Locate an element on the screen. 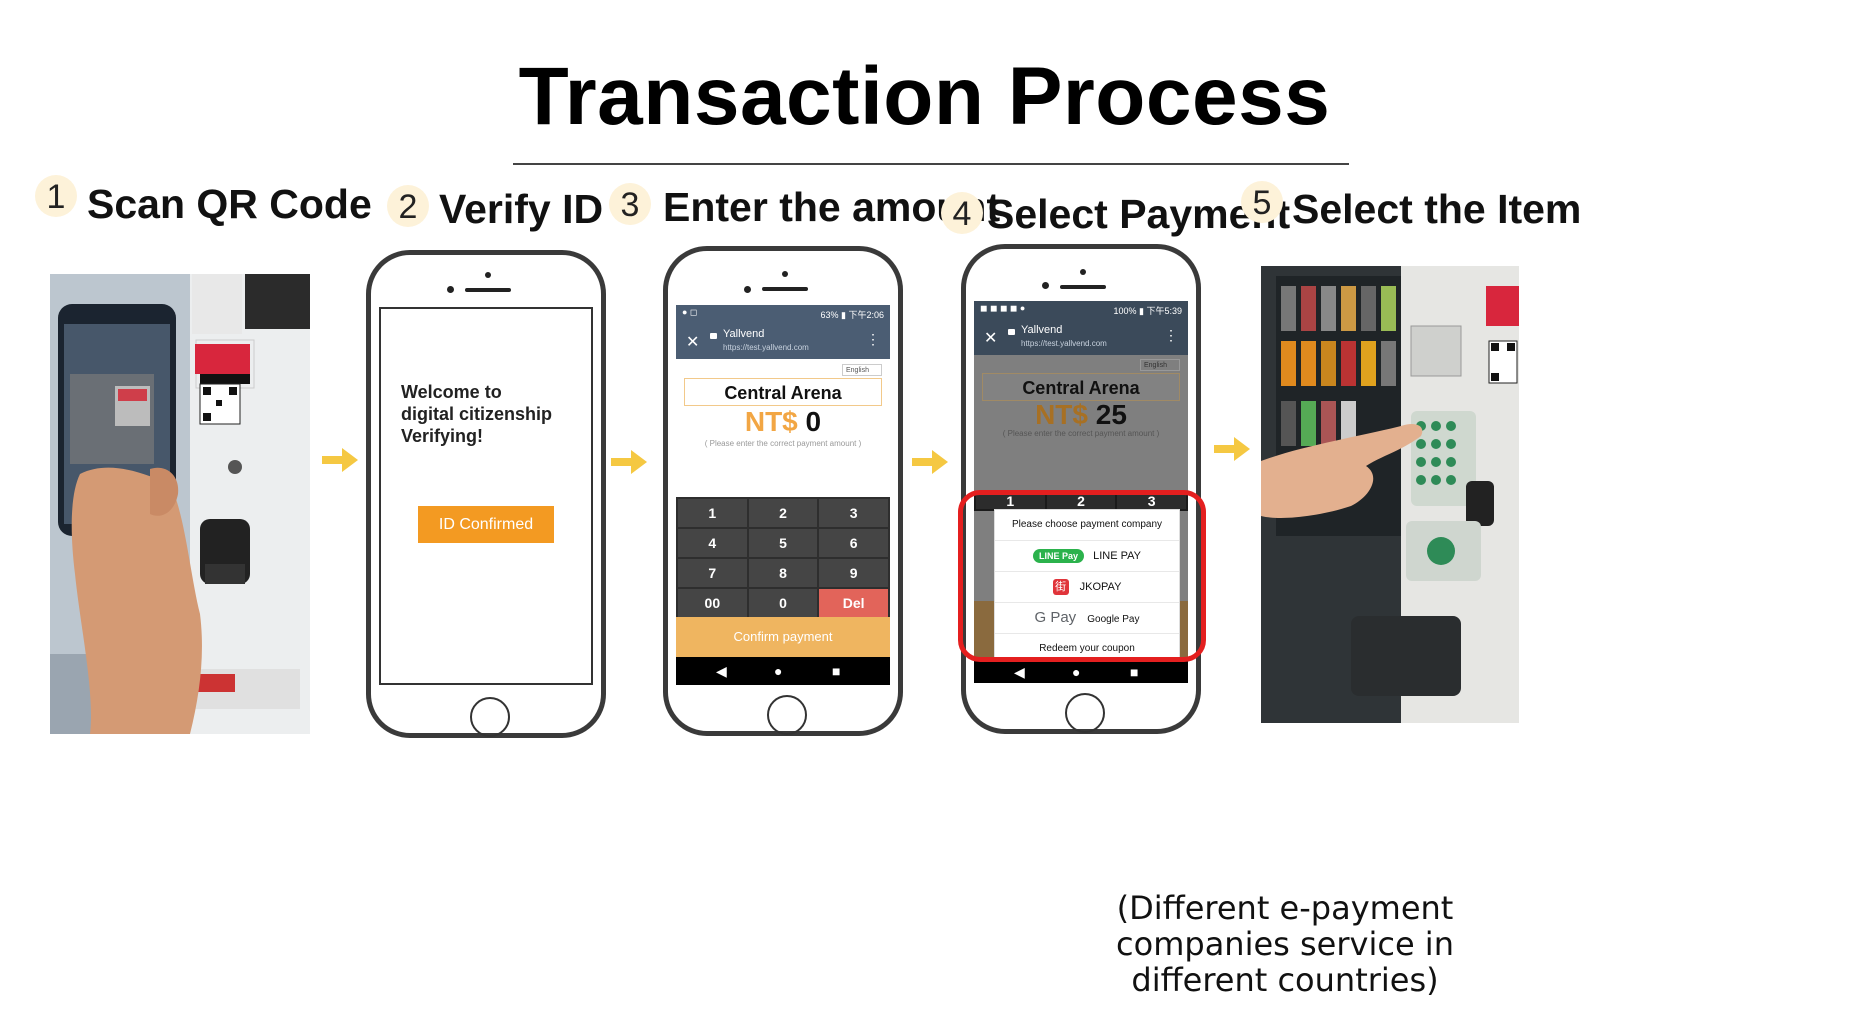 This screenshot has width=1849, height=1027. step-1-label: Scan QR Code is located at coordinates (229, 204).